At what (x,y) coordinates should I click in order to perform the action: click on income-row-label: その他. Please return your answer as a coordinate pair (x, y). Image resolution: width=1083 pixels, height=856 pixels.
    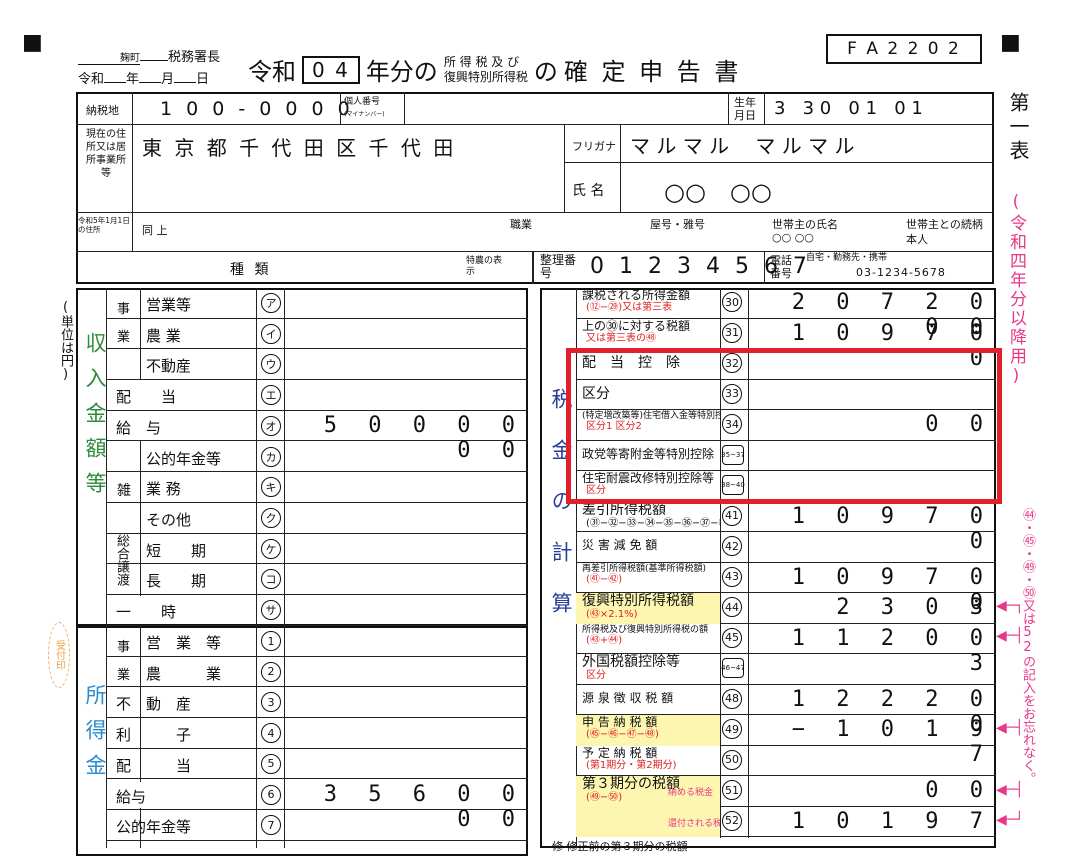
    Looking at the image, I should click on (169, 519).